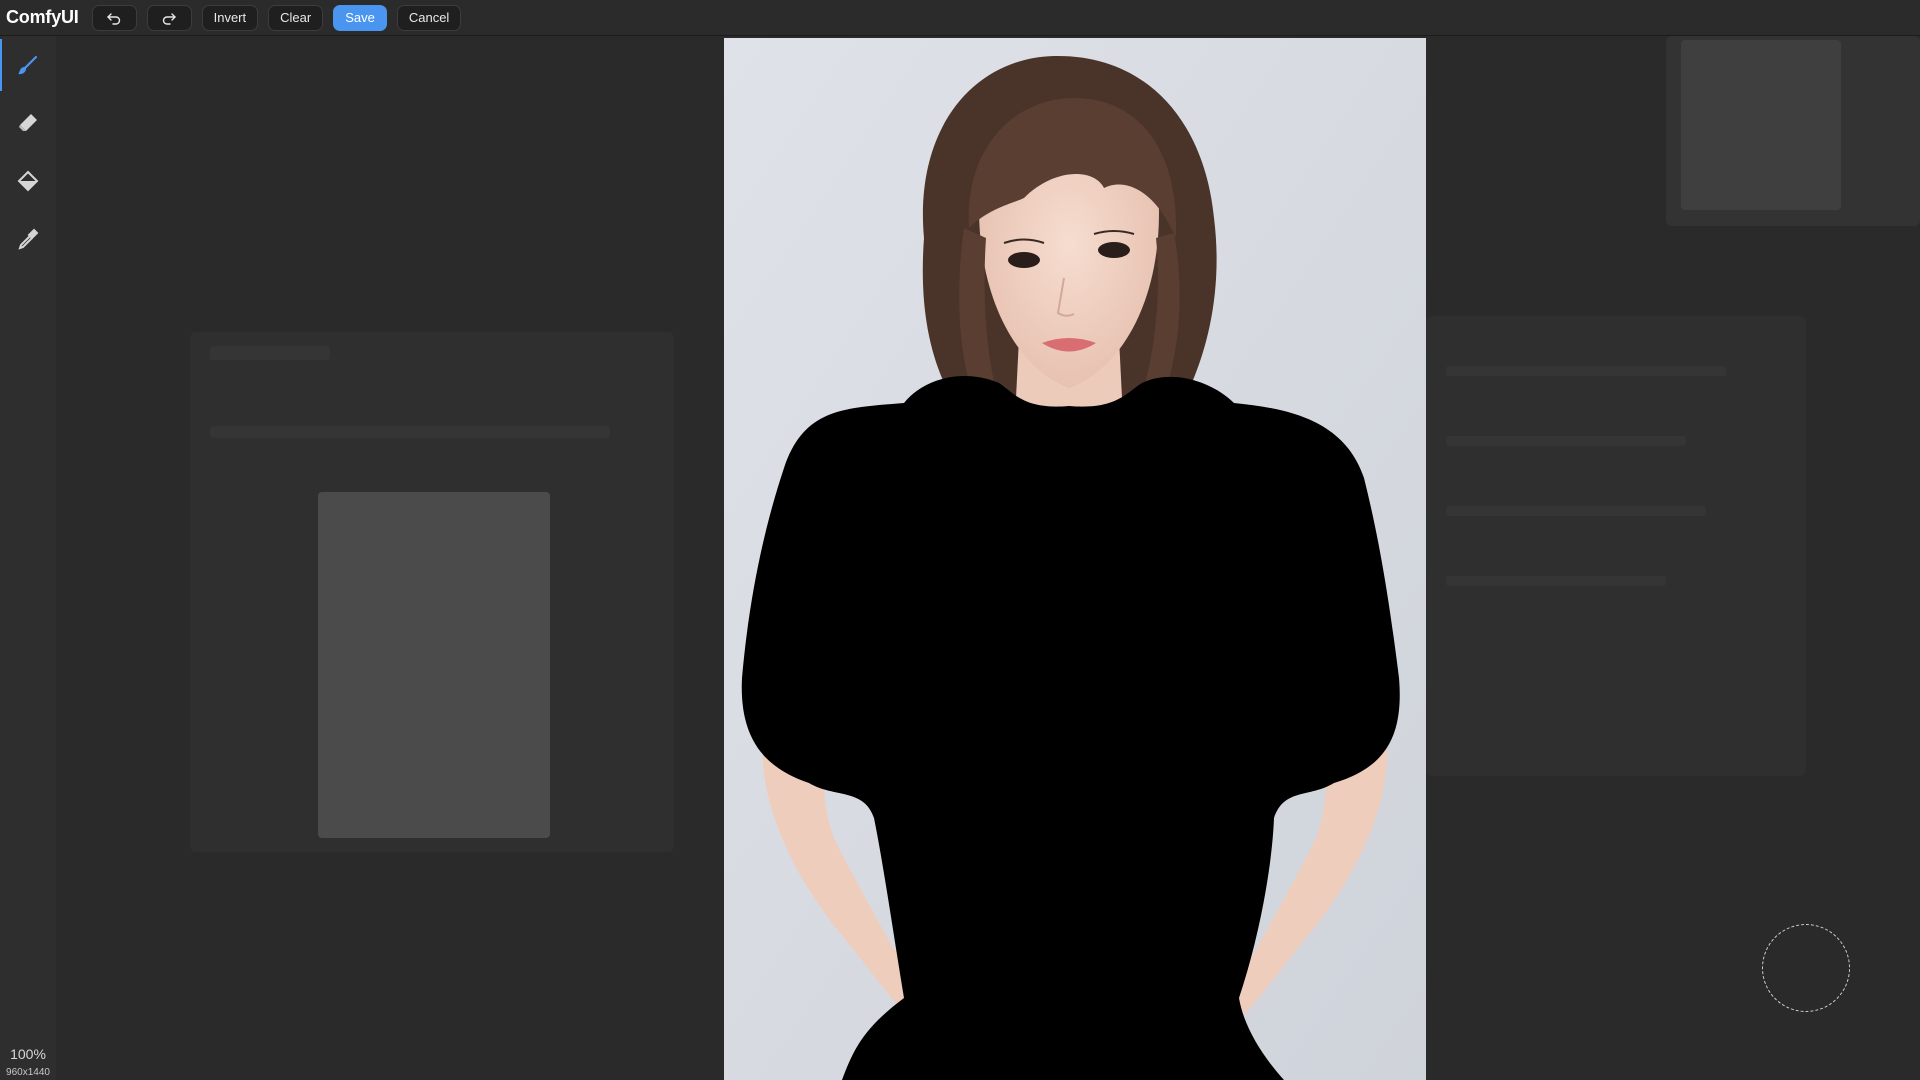  I want to click on background-node, so click(1616, 546).